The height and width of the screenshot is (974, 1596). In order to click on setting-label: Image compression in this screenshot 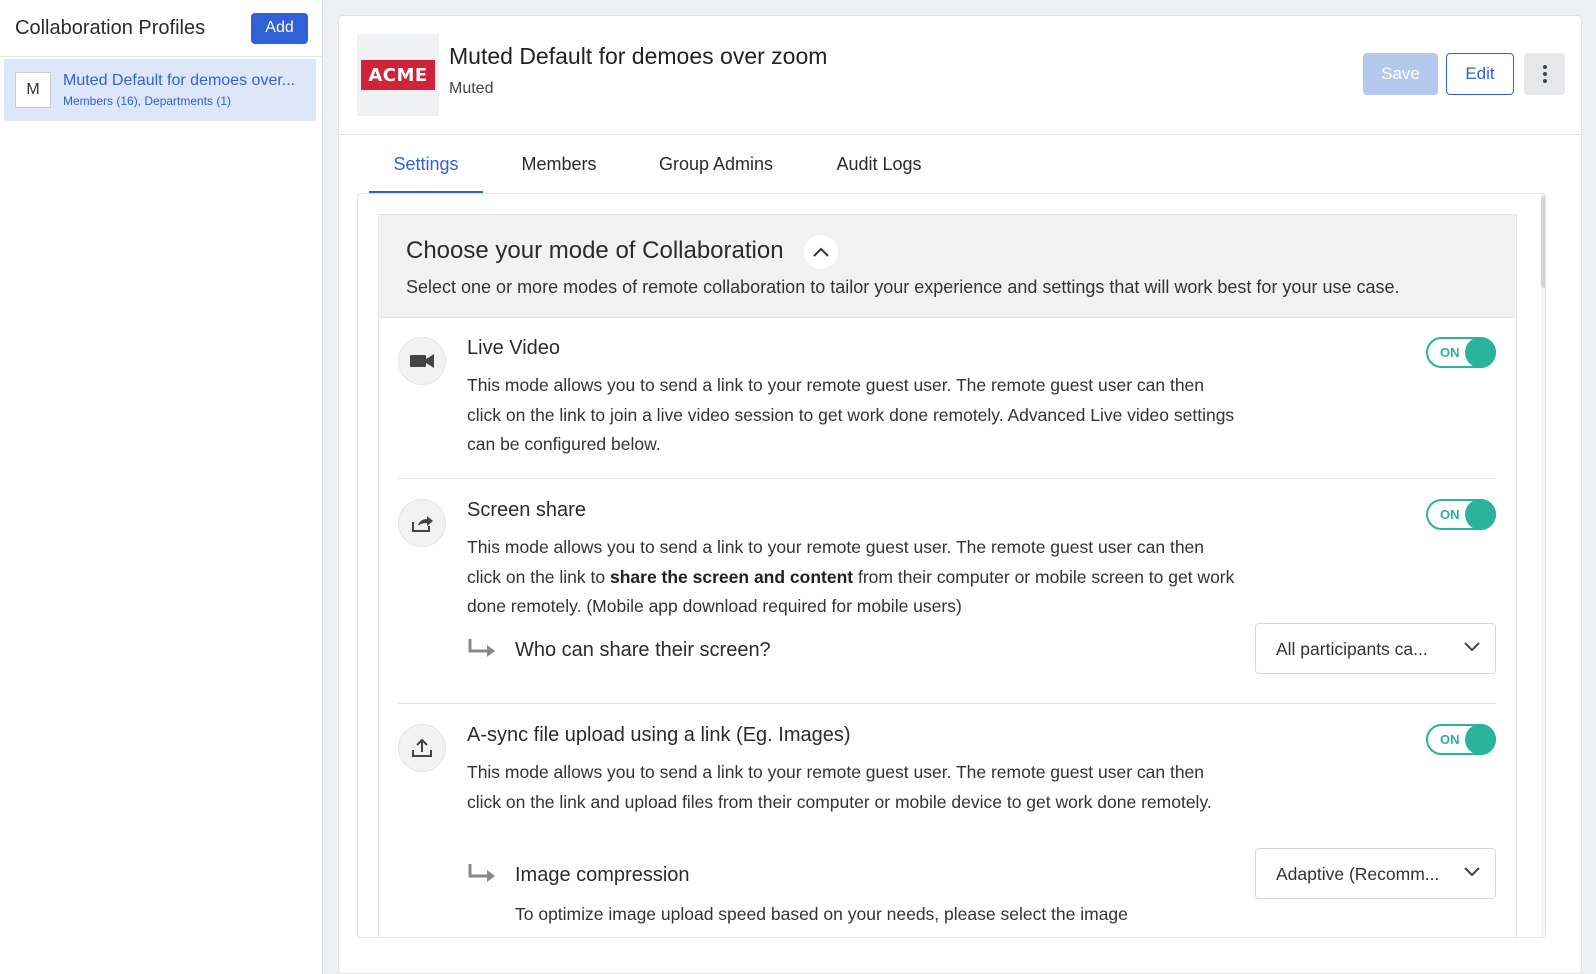, I will do `click(602, 875)`.